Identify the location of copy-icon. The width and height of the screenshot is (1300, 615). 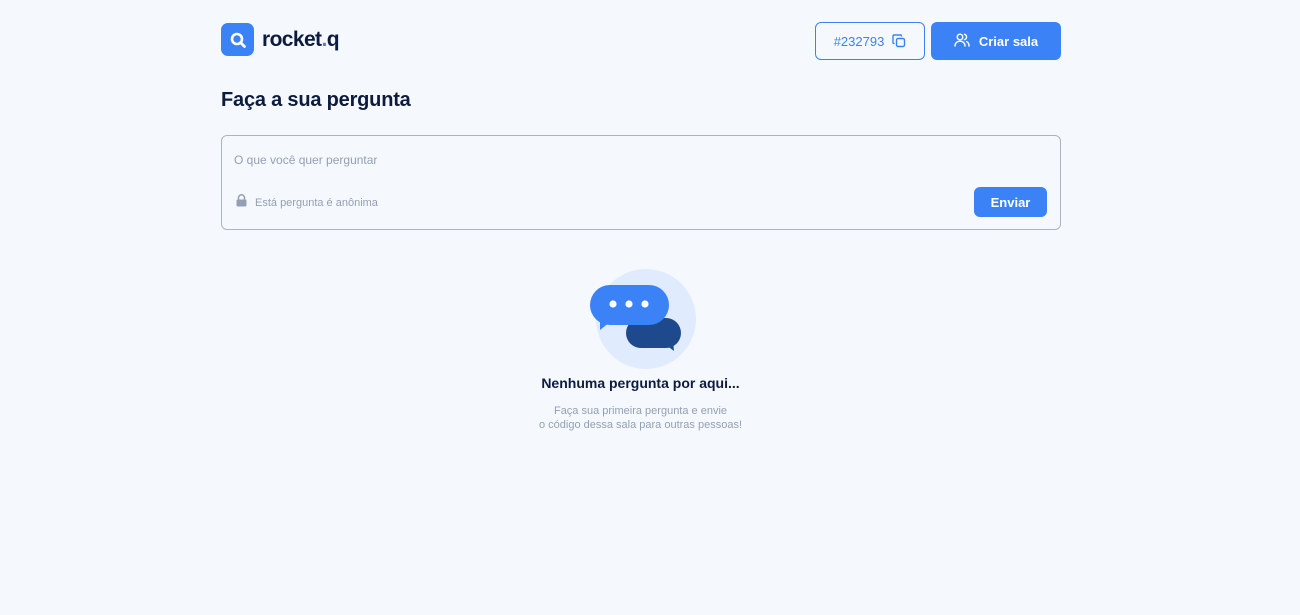
(899, 41).